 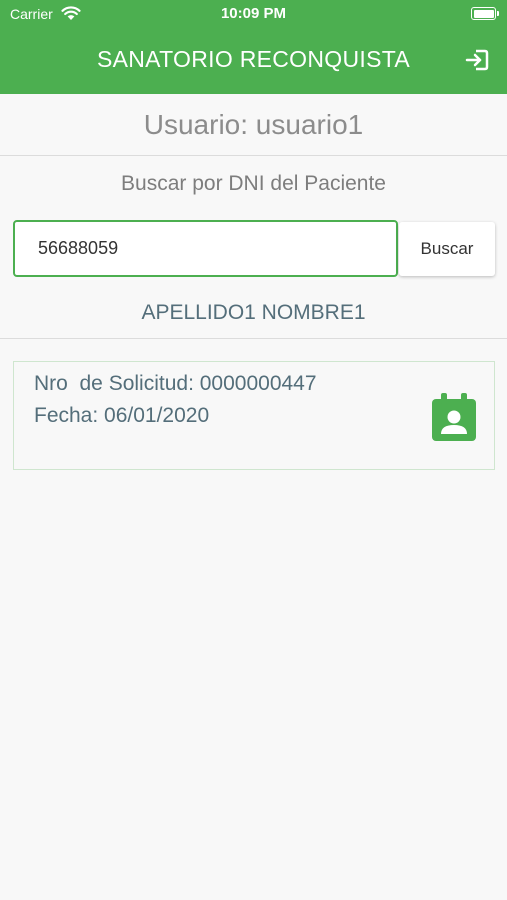 I want to click on battery-tip, so click(x=498, y=13).